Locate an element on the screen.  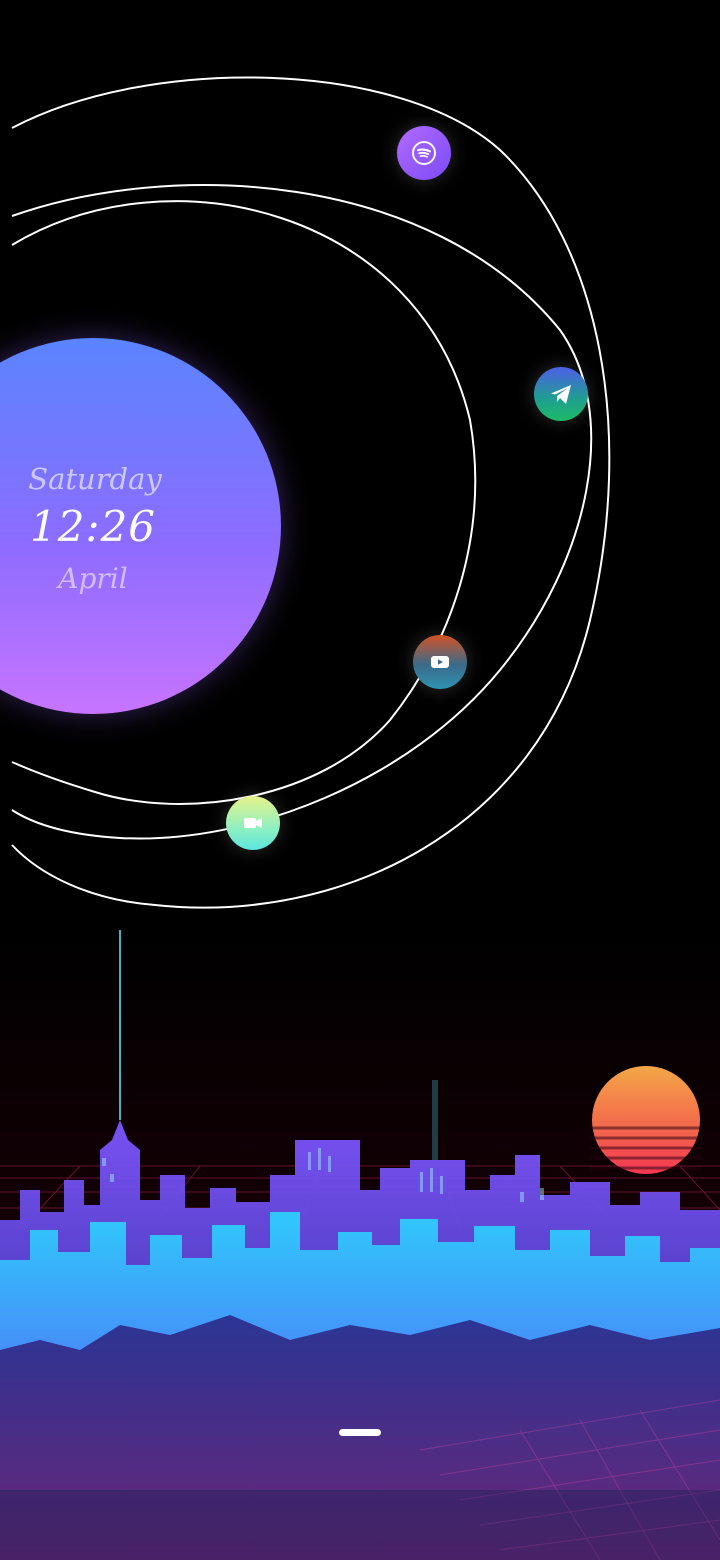
youtube-icon is located at coordinates (440, 662).